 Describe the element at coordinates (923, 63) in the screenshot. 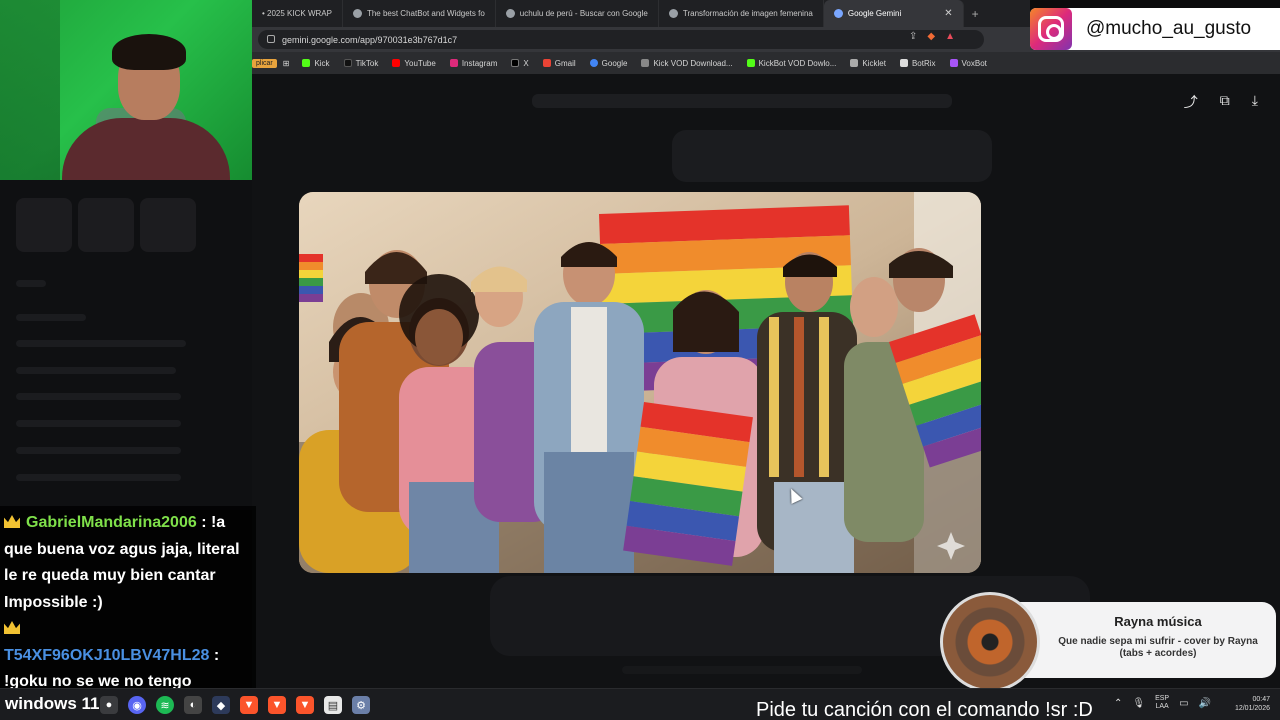

I see `bookmark-label: BotRix` at that location.